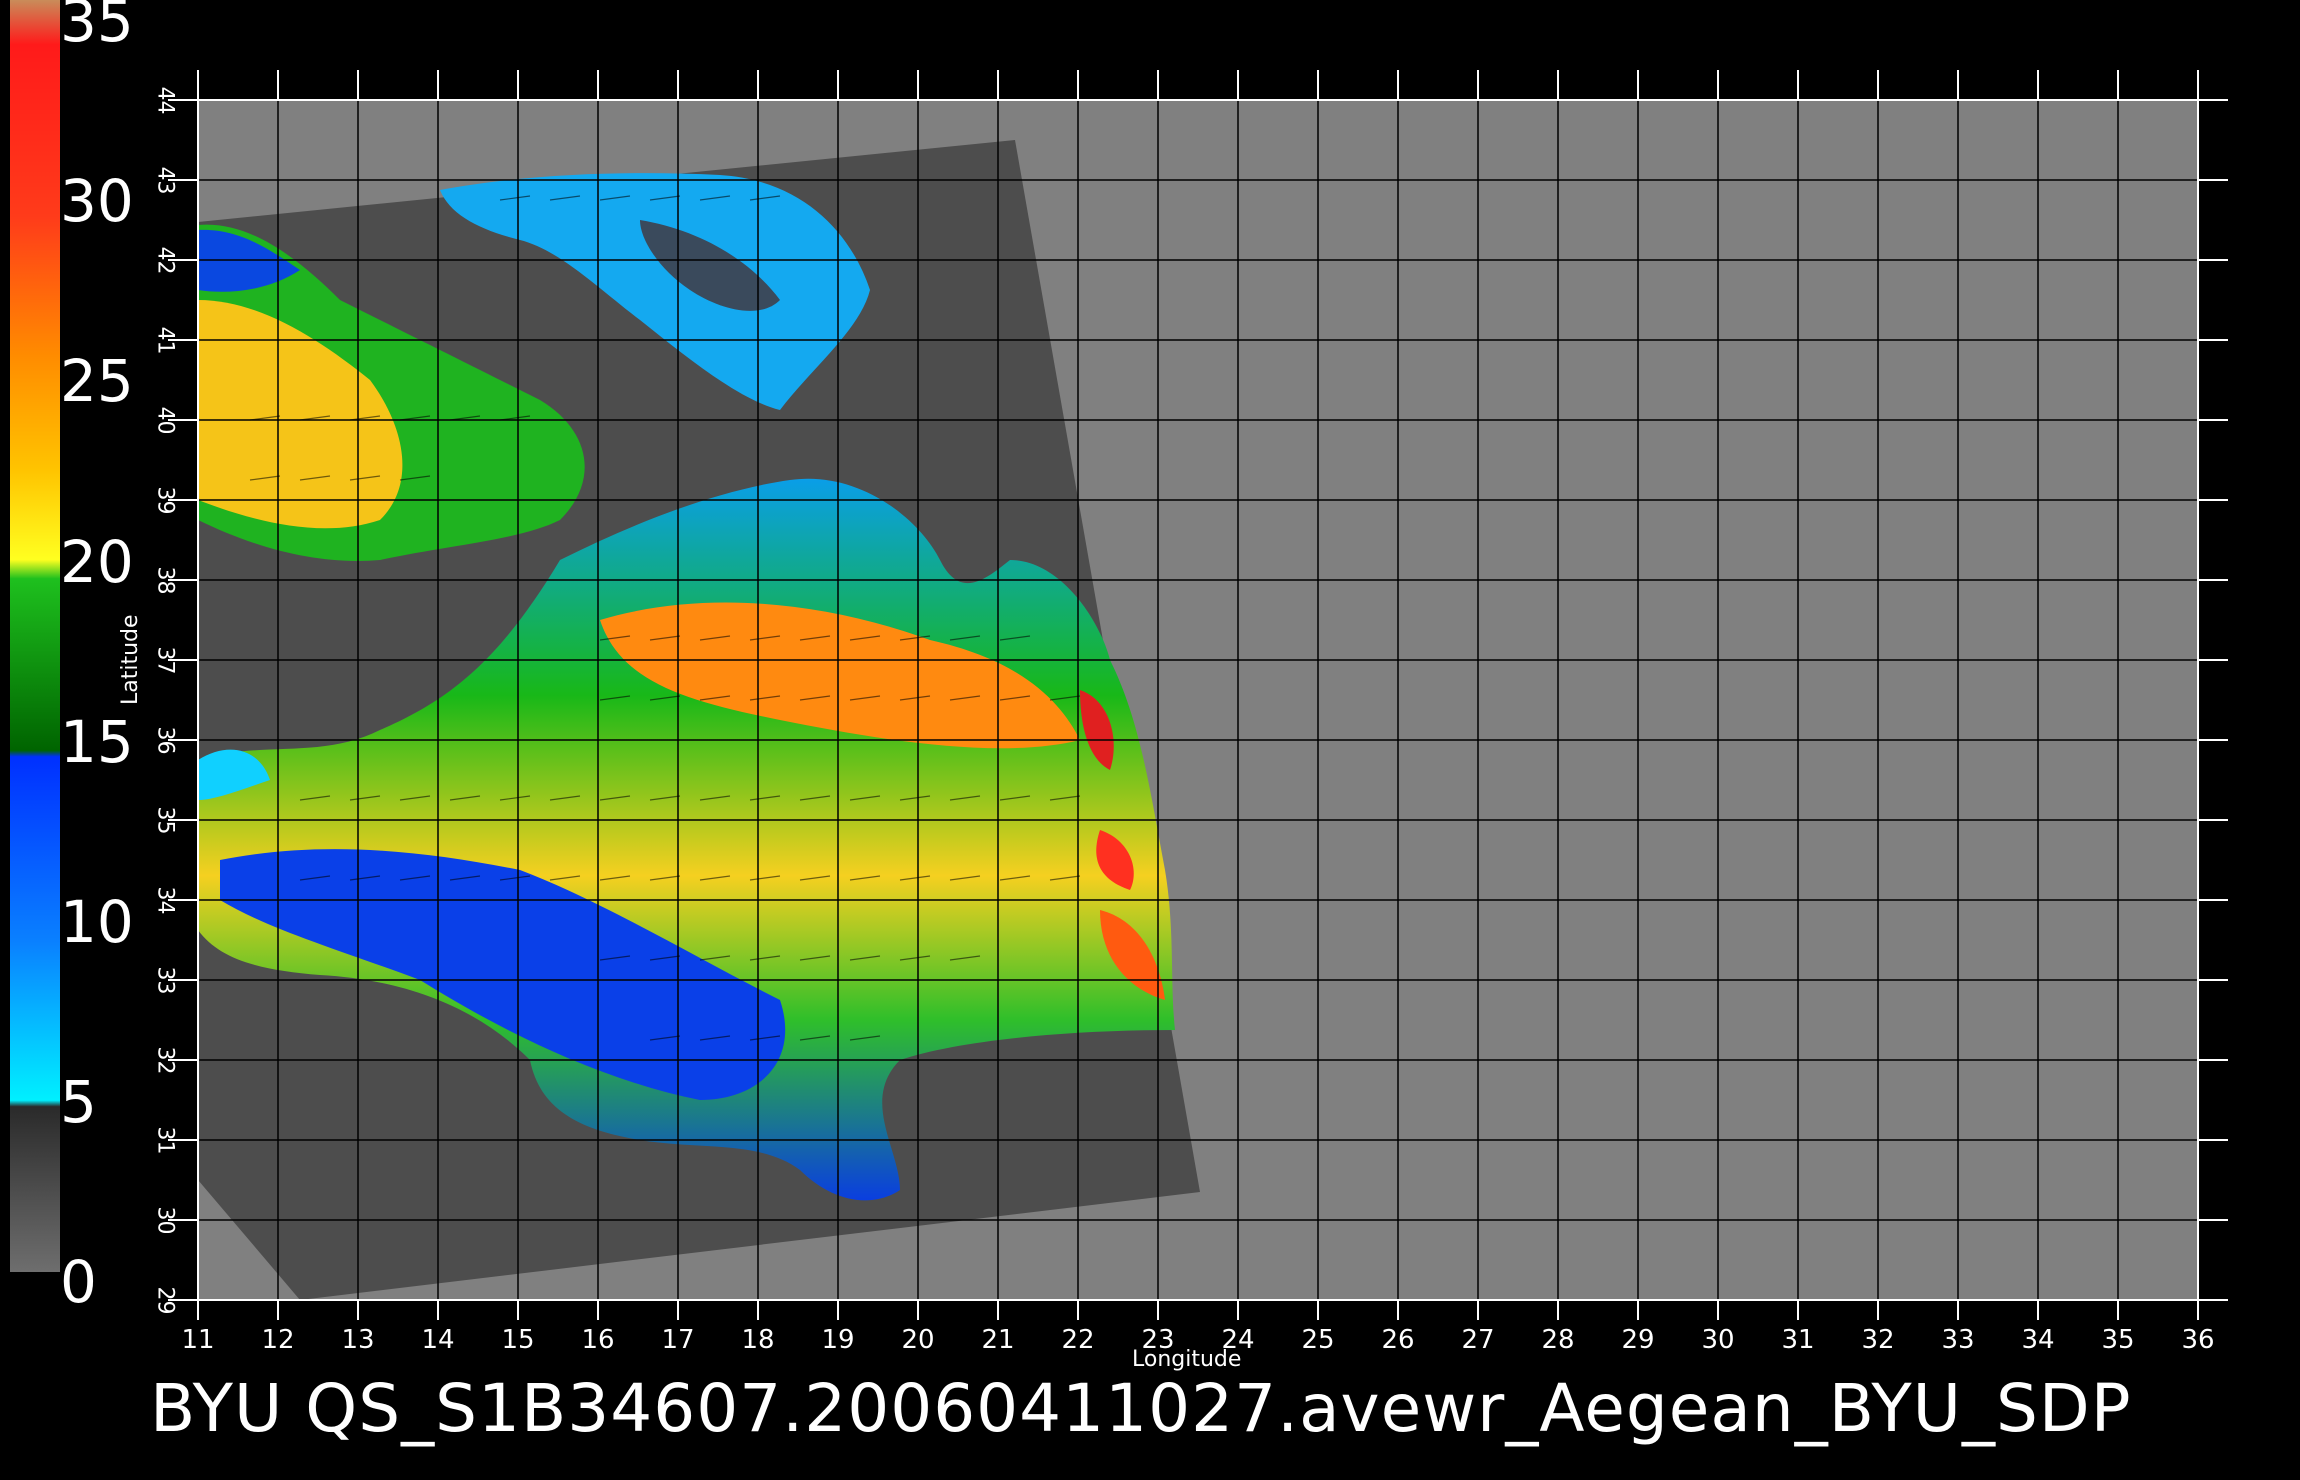 The image size is (2300, 1480). I want to click on x-tick-label: 11, so click(198, 1340).